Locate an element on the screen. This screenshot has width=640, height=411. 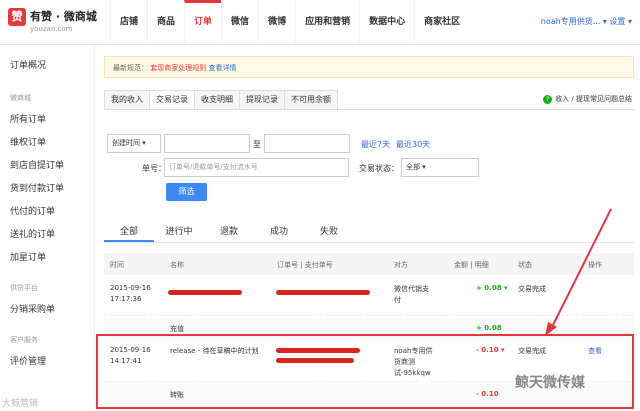
watermark-logo: 鲸天微传媒 is located at coordinates (550, 383).